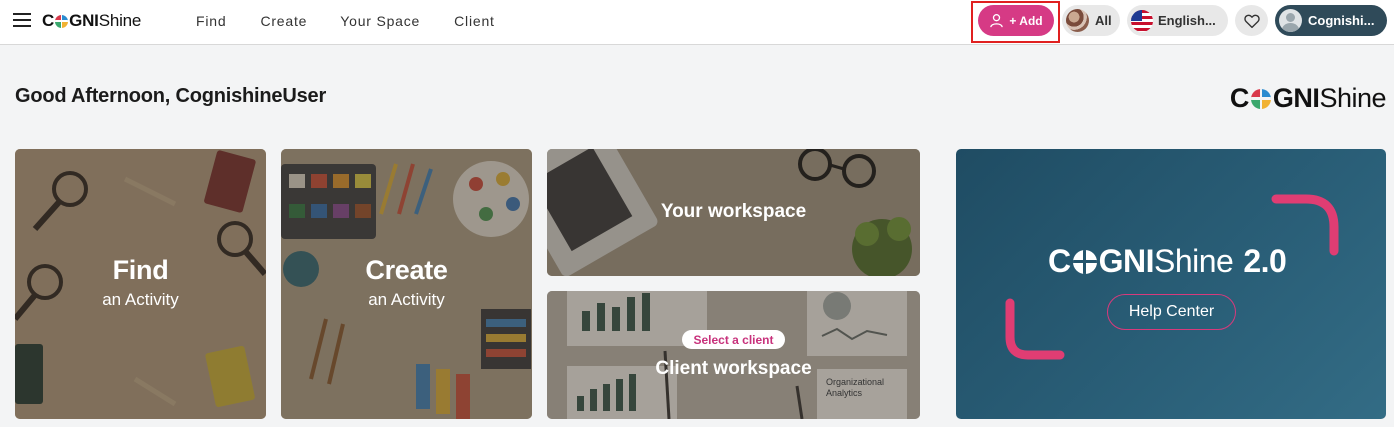 This screenshot has height=427, width=1394. What do you see at coordinates (140, 270) in the screenshot?
I see `find-card-title: Find` at bounding box center [140, 270].